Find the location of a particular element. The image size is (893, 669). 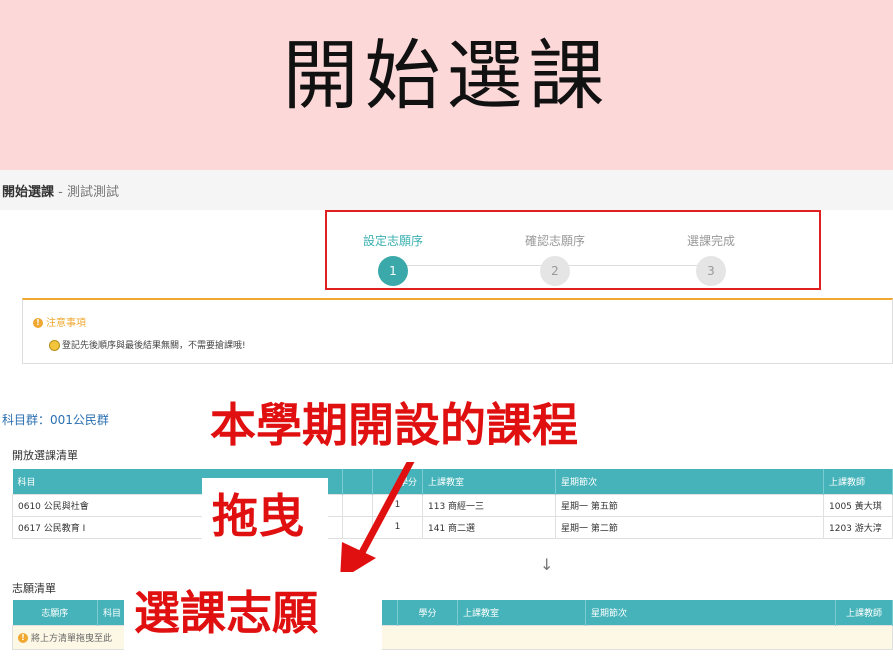

red-arrow-annotation is located at coordinates (381, 512).